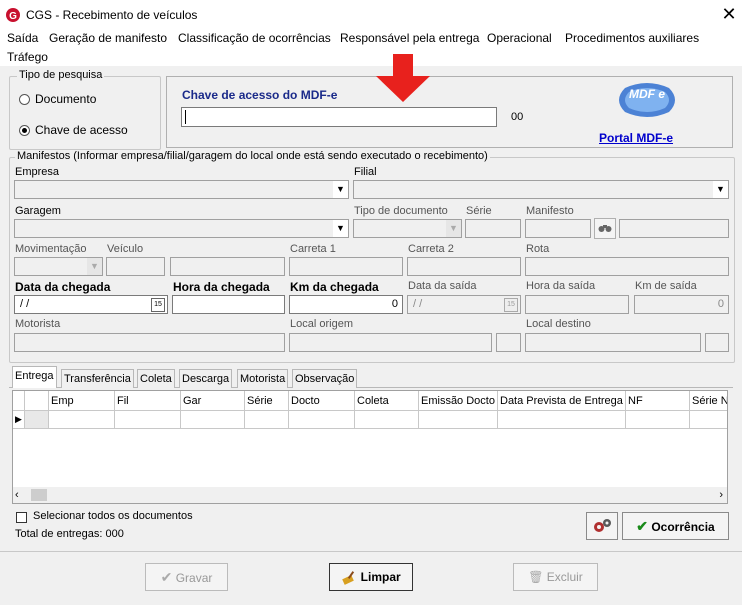 The image size is (742, 605). Describe the element at coordinates (371, 15) in the screenshot. I see `title-bar: G CGS - Recebimento de veículos ✕` at that location.